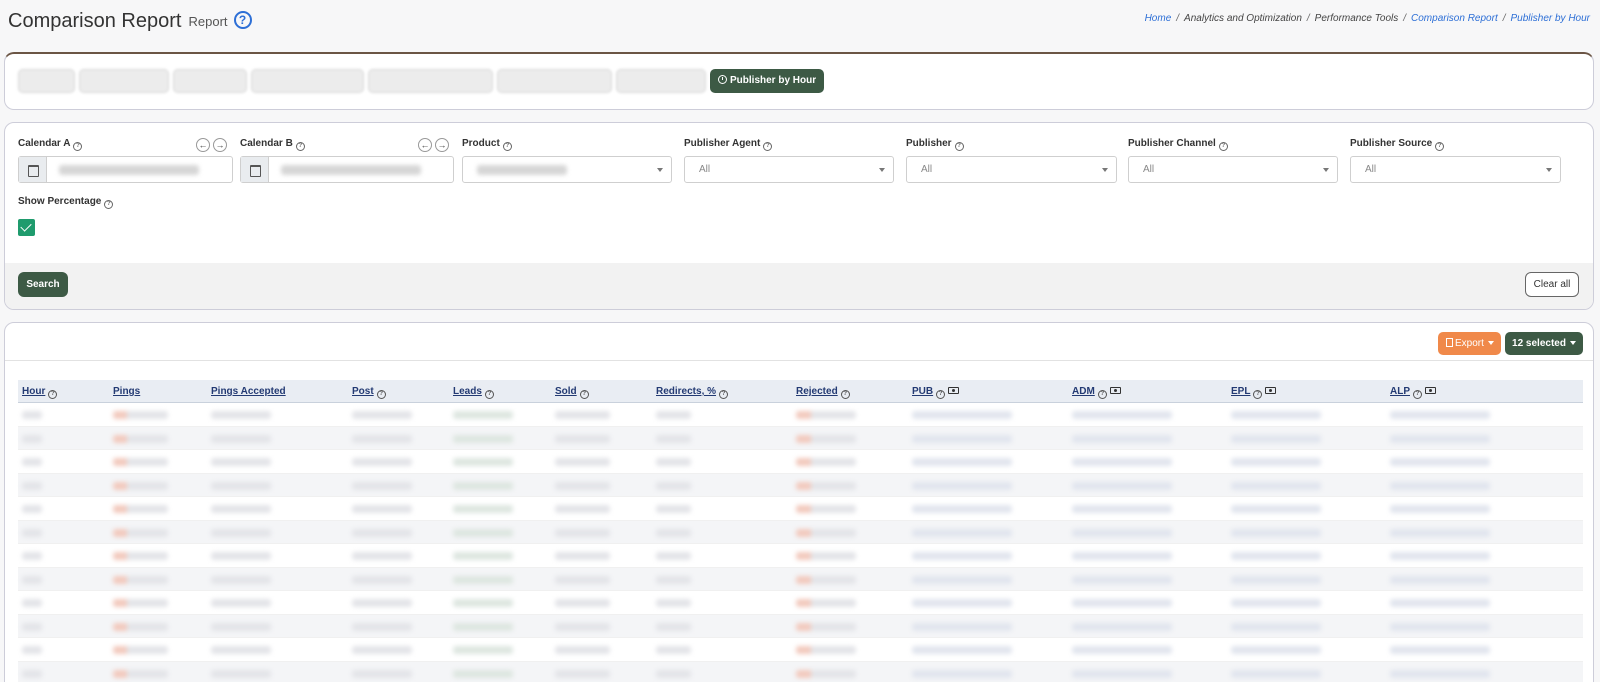 This screenshot has width=1600, height=682. What do you see at coordinates (1391, 143) in the screenshot?
I see `publisher-source-label-text: Publisher Source` at bounding box center [1391, 143].